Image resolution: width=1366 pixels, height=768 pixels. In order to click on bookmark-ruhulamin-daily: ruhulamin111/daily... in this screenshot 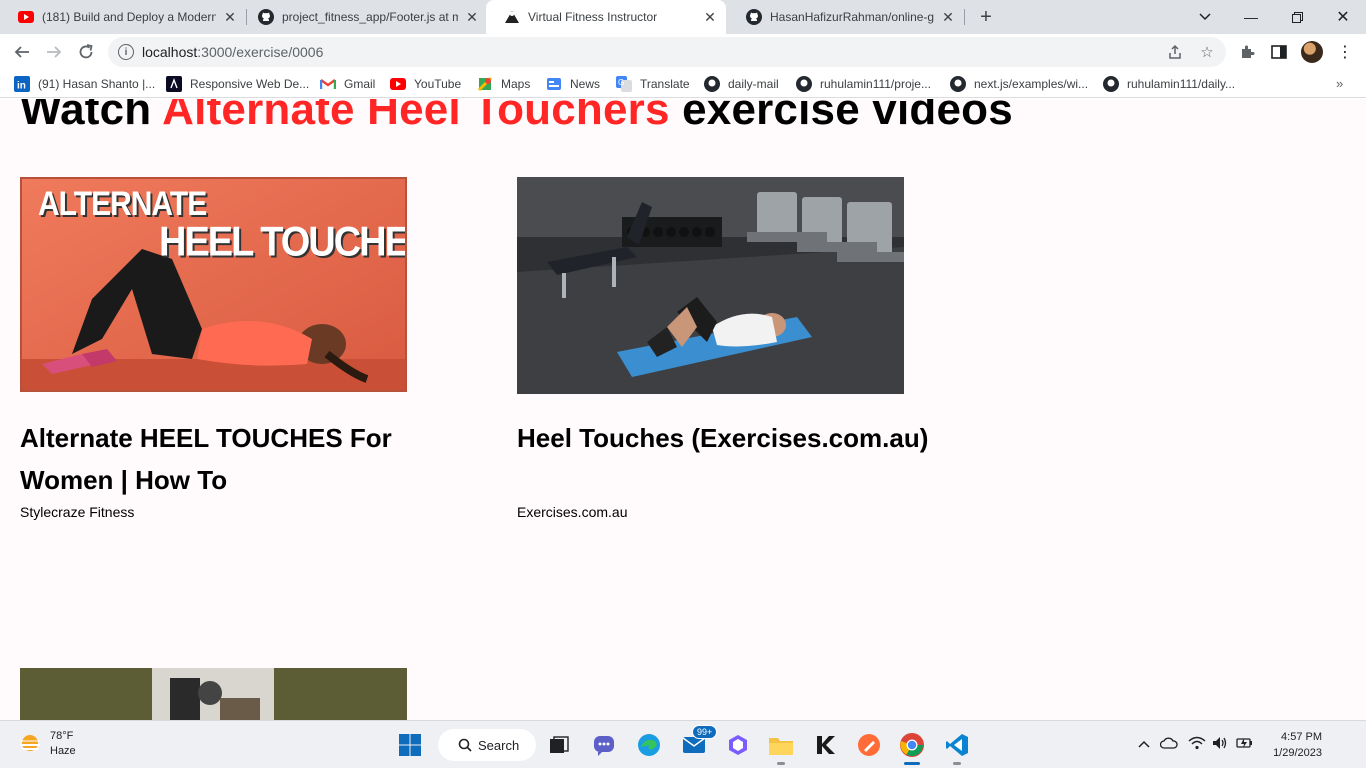, I will do `click(1169, 84)`.